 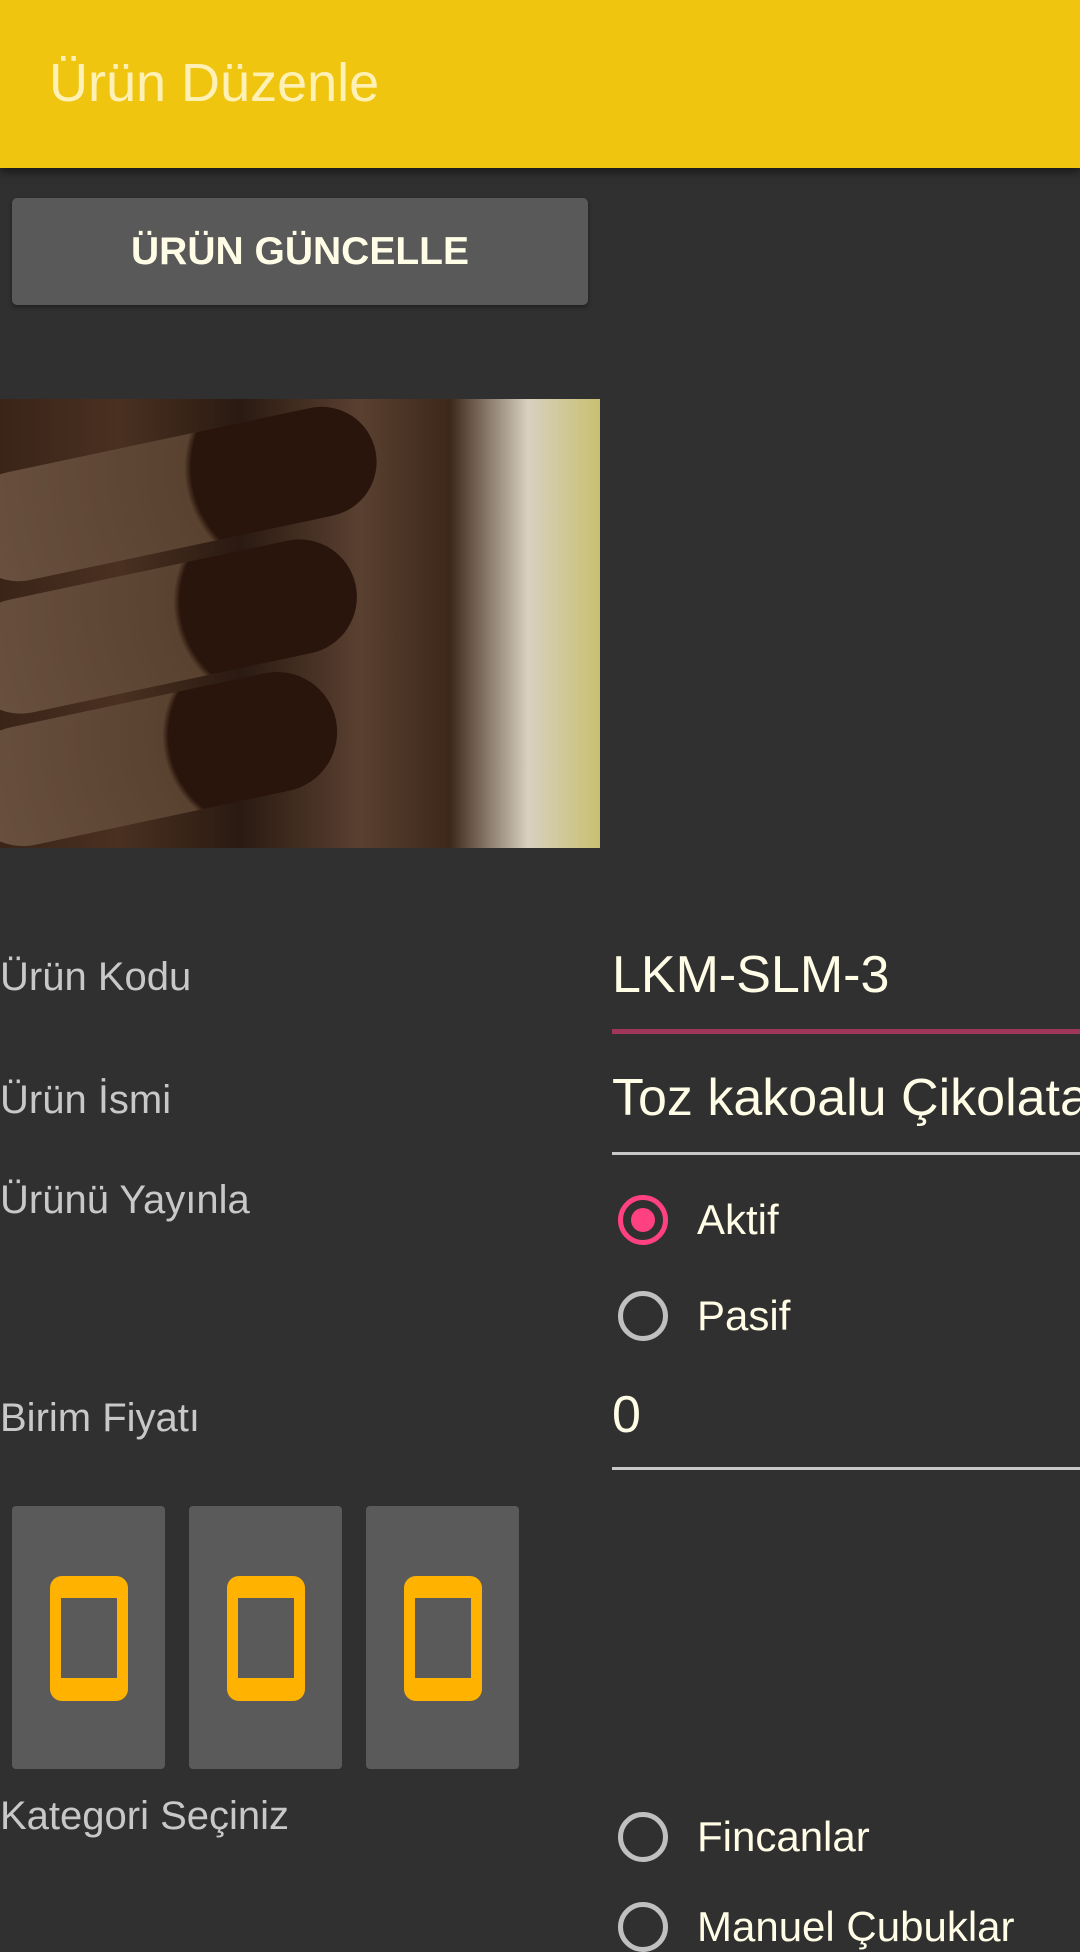 I want to click on update-product-button: ÜRÜN GÜNCELLE, so click(x=300, y=251).